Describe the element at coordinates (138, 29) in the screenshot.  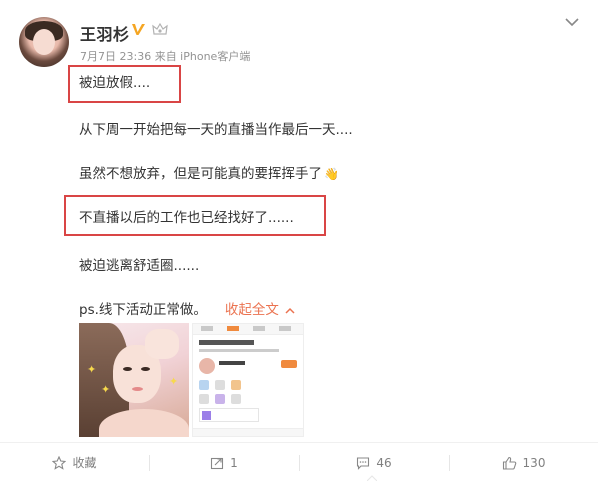
I see `verified-badge-icon` at that location.